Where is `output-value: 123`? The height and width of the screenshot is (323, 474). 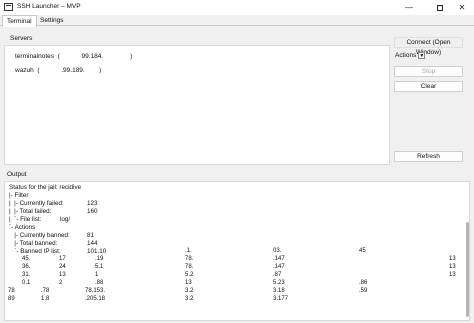
output-value: 123 is located at coordinates (92, 203).